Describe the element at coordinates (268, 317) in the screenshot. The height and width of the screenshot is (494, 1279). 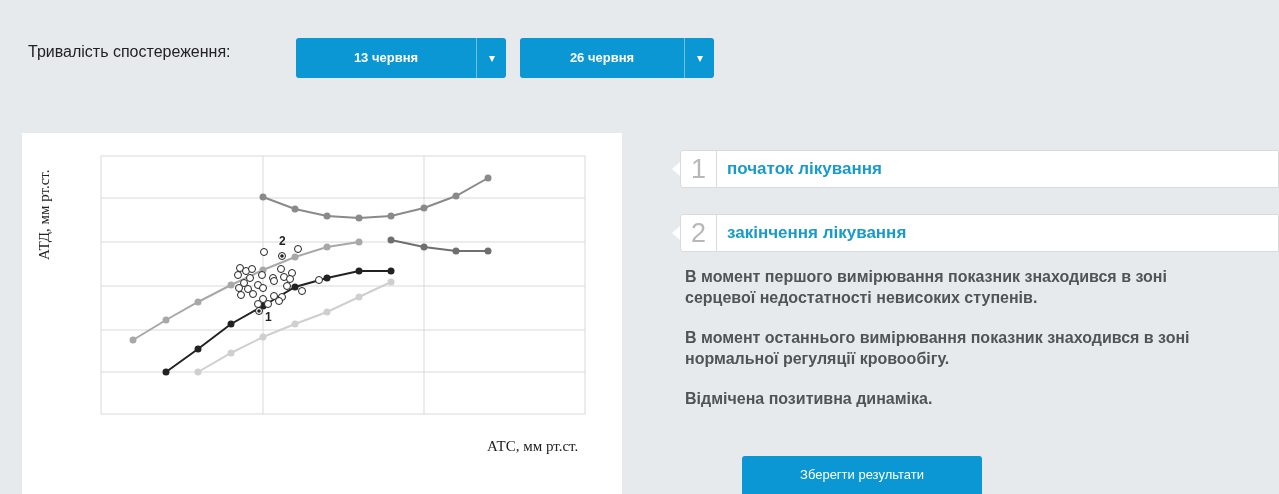
I see `point-label: 1` at that location.